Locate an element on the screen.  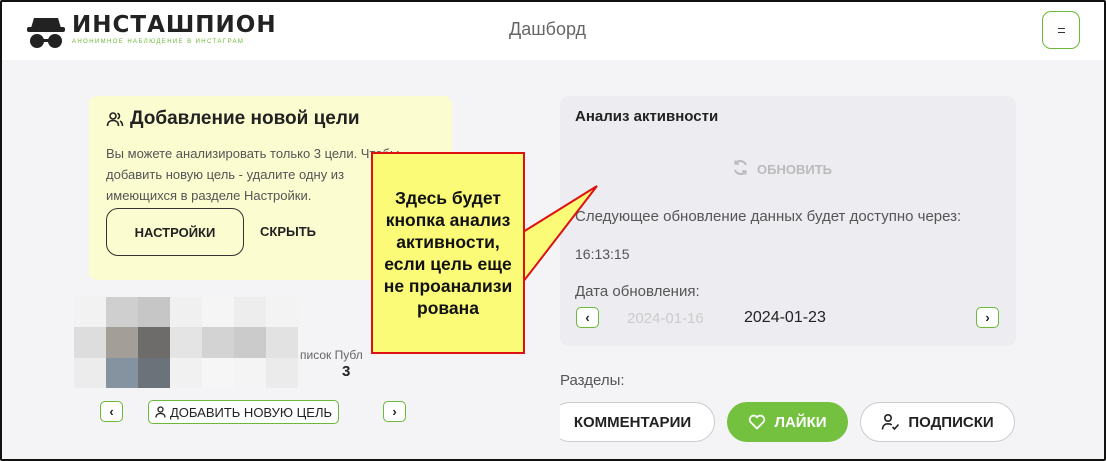
tab-likes: ЛАЙКИ is located at coordinates (787, 422).